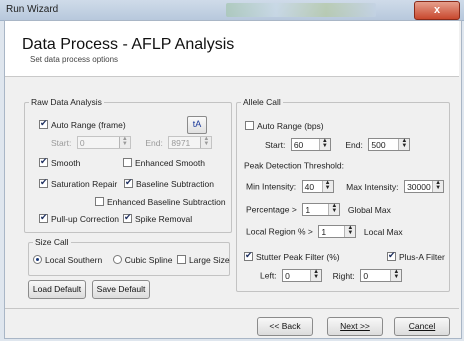 This screenshot has width=464, height=341. I want to click on spike-removal-row: Spike Removal, so click(157, 218).